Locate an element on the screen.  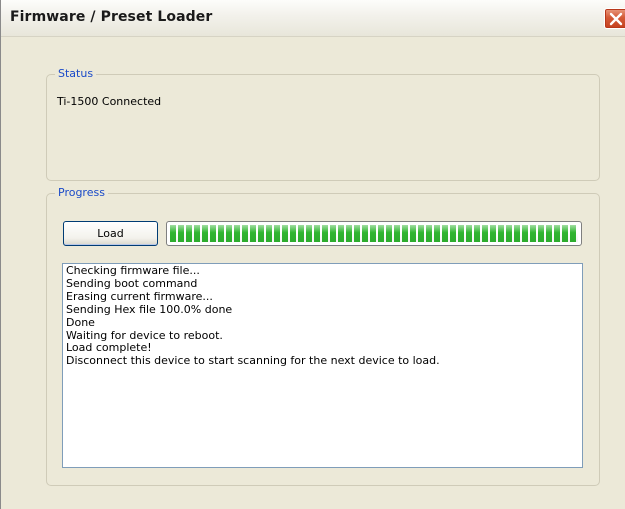
progress-bar is located at coordinates (374, 233).